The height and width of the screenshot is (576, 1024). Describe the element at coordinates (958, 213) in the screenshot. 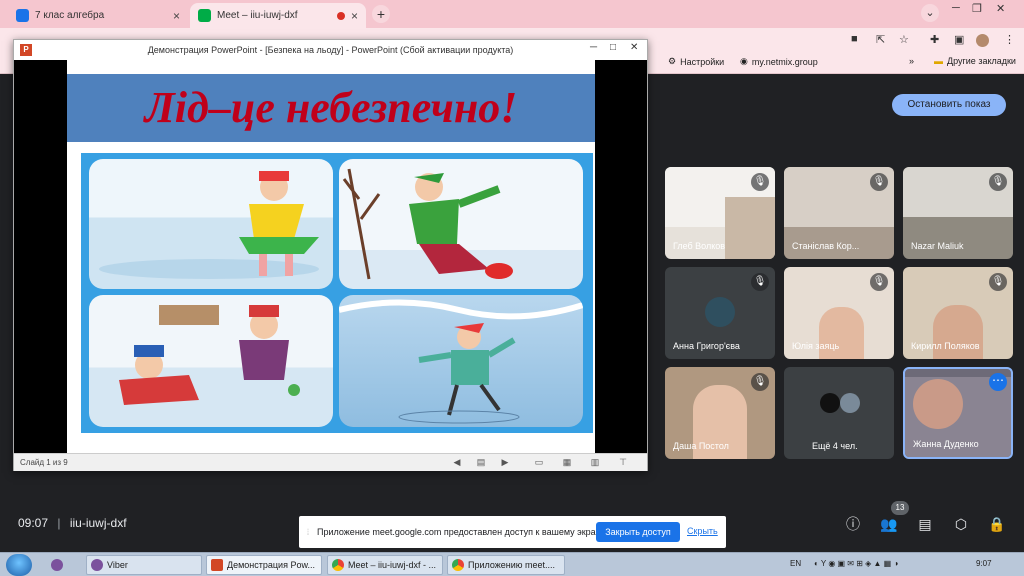

I see `participant-tile: 🎙 Nazar Maliuk` at that location.